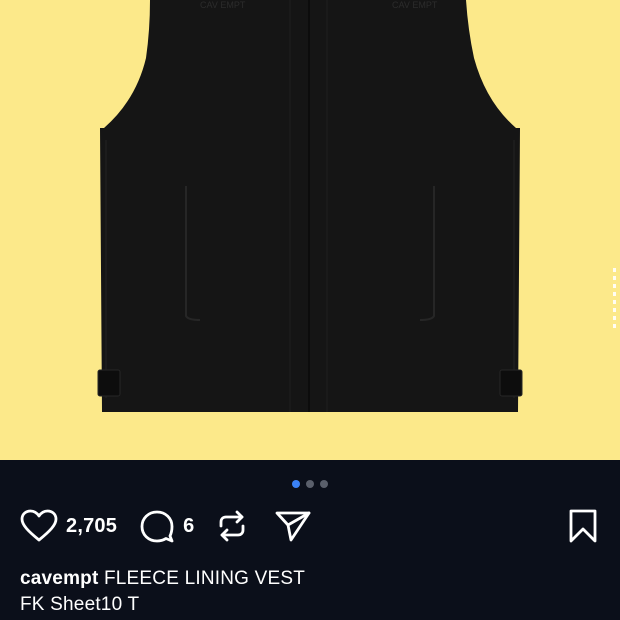 The image size is (620, 620). Describe the element at coordinates (204, 578) in the screenshot. I see `caption-text: FLEECE LINING VEST` at that location.